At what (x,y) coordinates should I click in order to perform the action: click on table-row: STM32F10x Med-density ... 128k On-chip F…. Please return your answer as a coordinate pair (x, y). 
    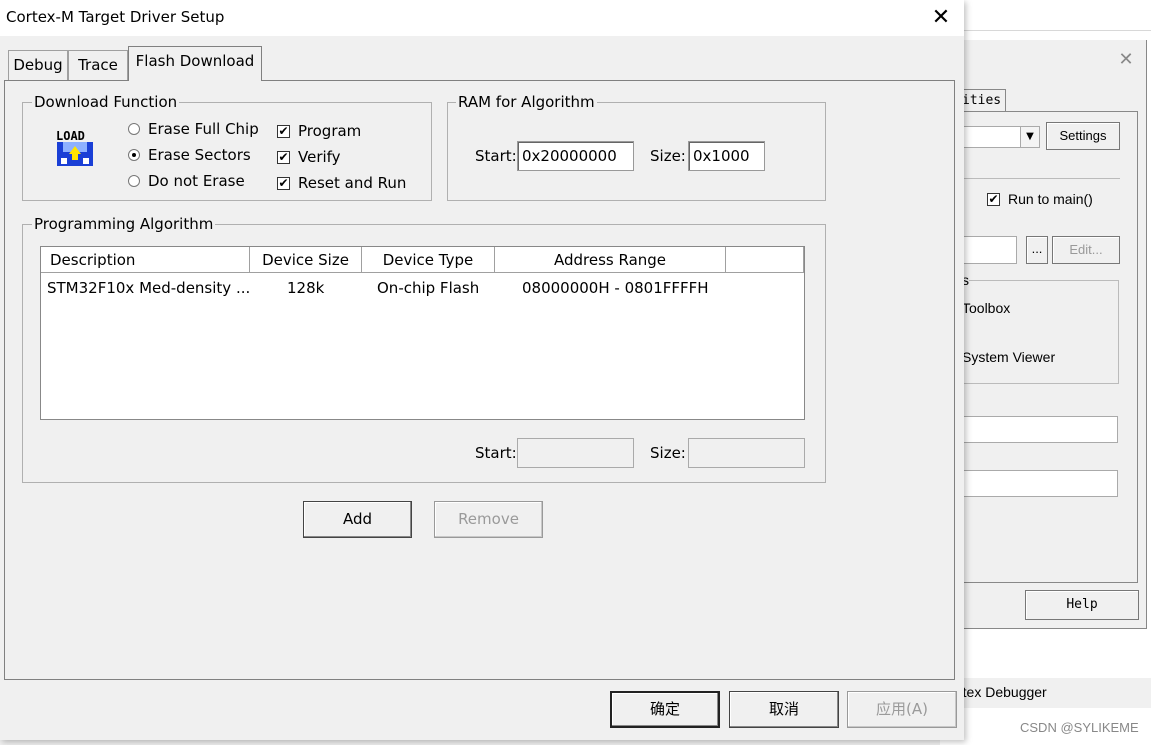
    Looking at the image, I should click on (422, 287).